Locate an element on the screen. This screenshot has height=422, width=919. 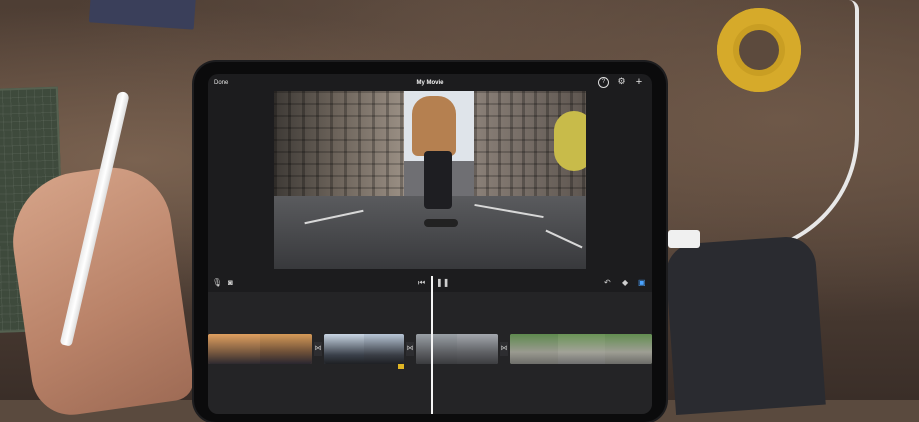
timeline-clip-city-road is located at coordinates (457, 349).